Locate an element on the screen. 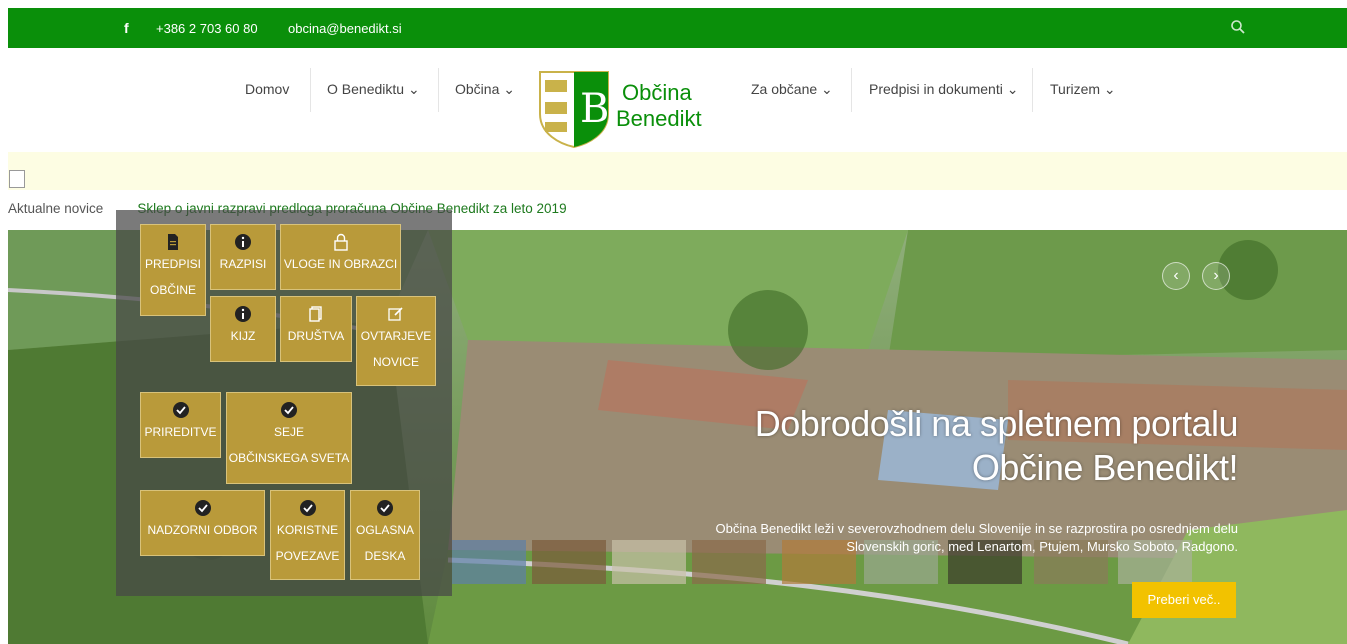  site-logo: B Občina Benedikt is located at coordinates (628, 109).